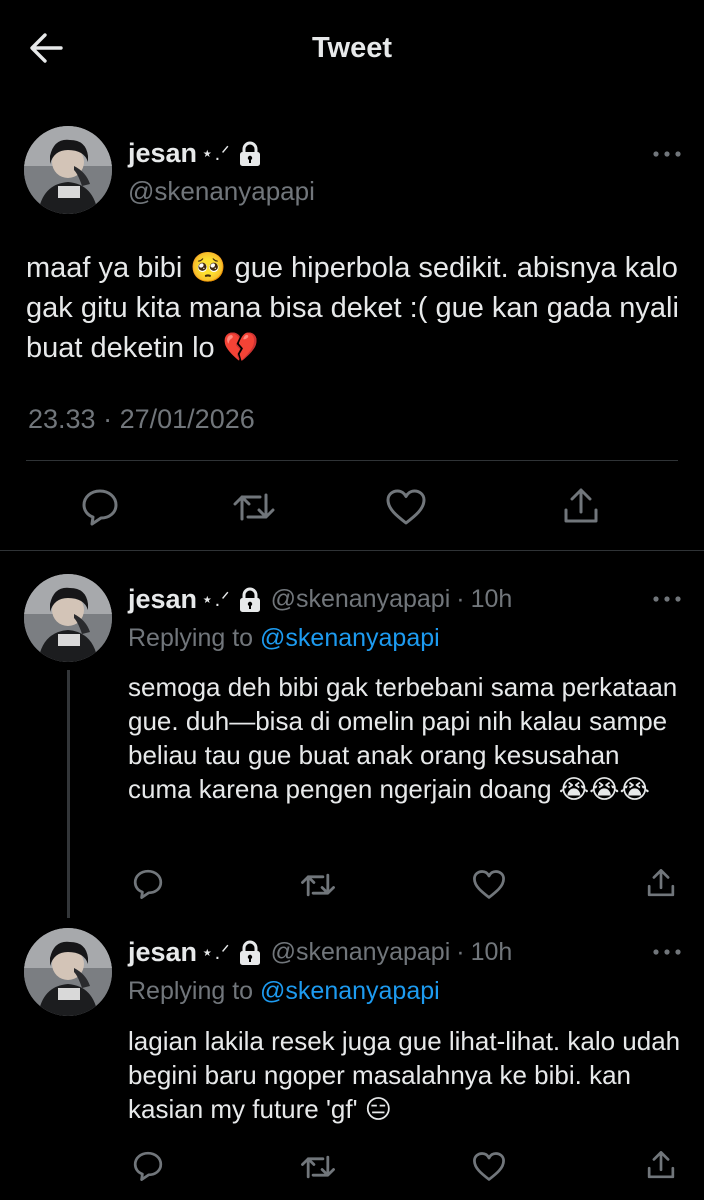 This screenshot has height=1200, width=704. Describe the element at coordinates (187, 419) in the screenshot. I see `tweet-date: 27/01/2026` at that location.